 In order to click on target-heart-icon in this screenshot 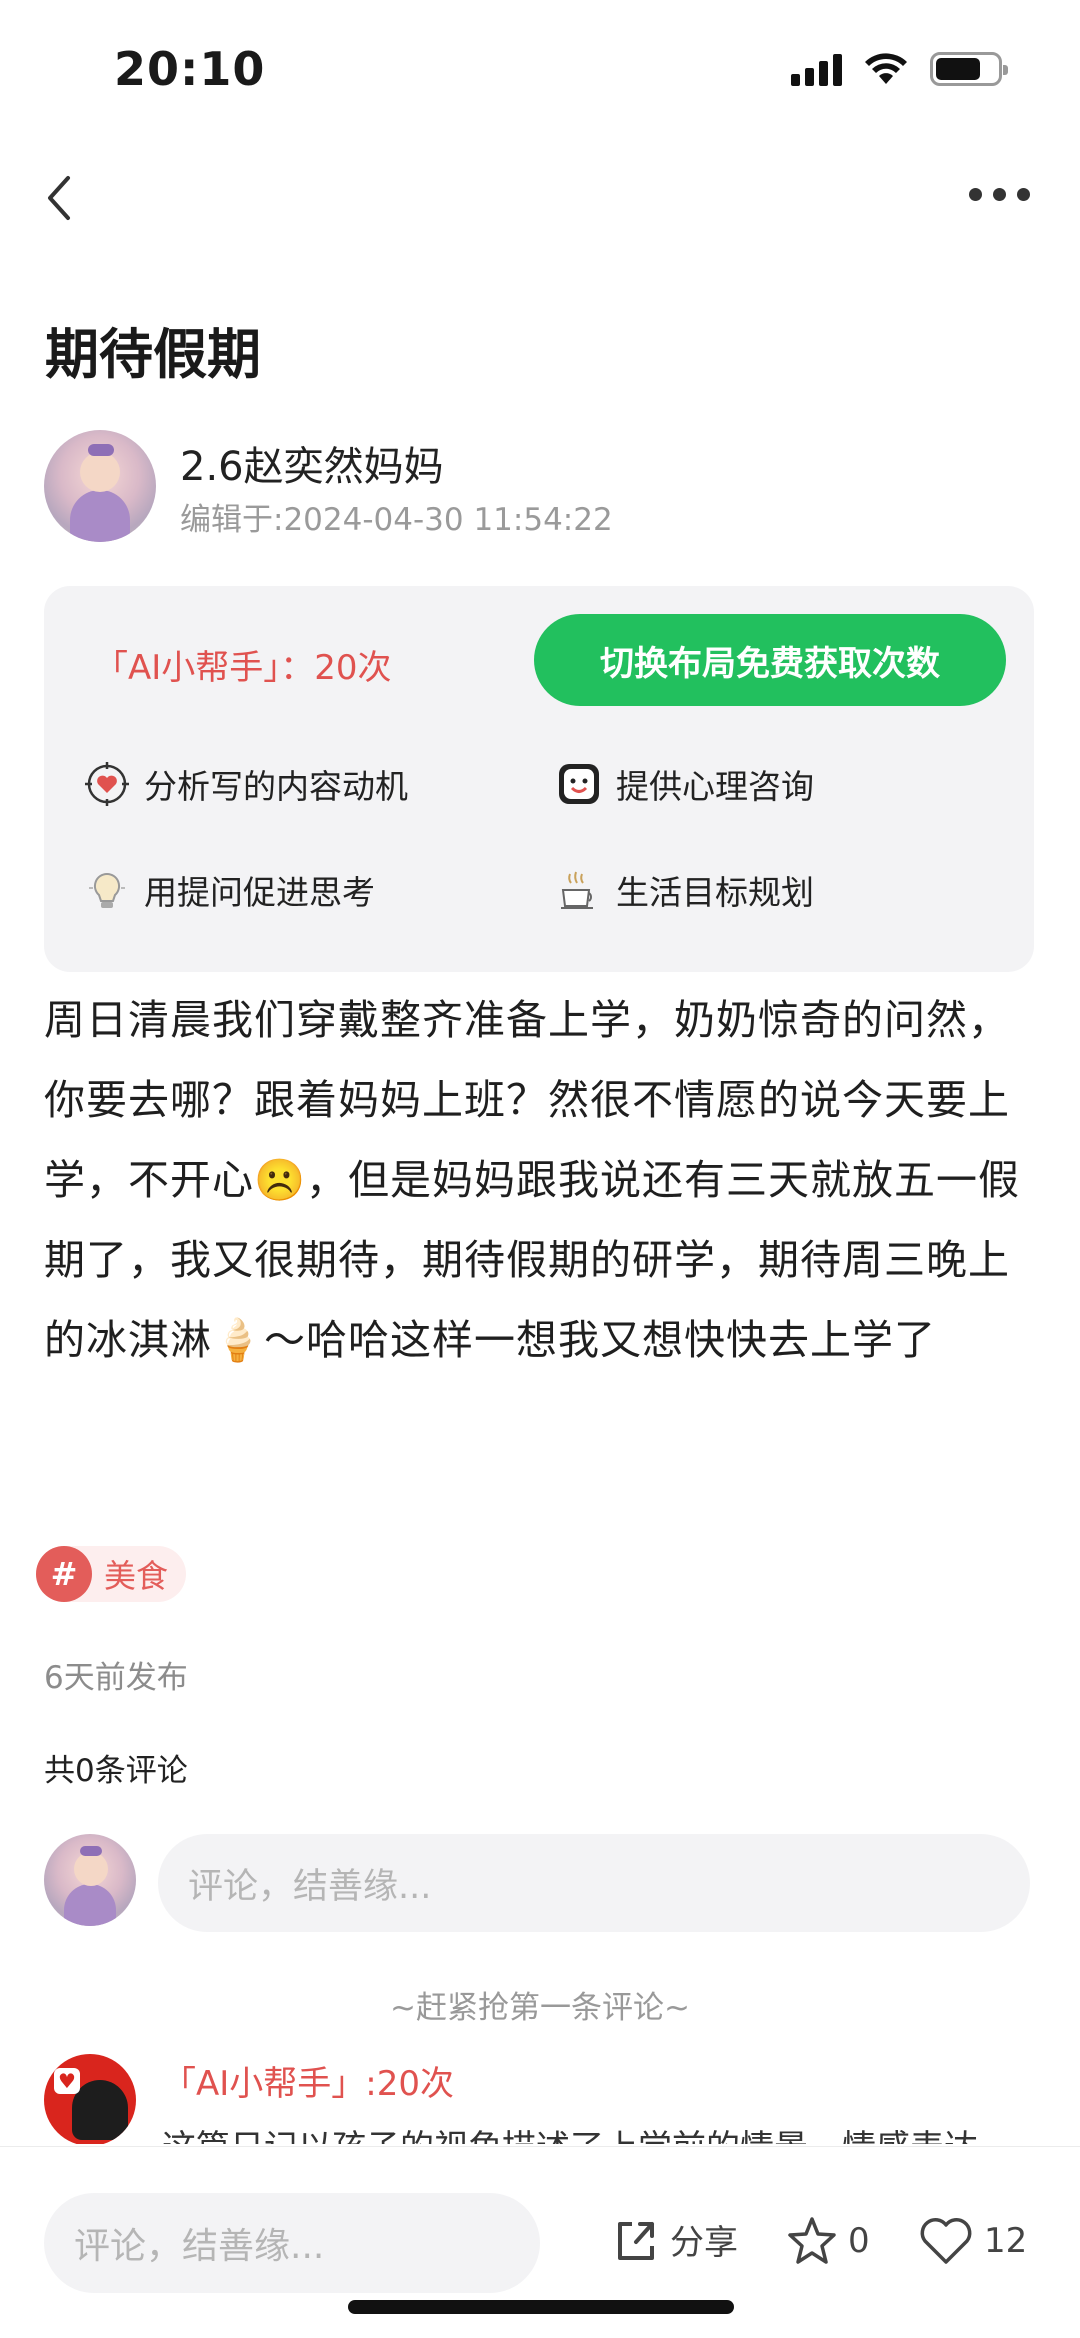, I will do `click(107, 784)`.